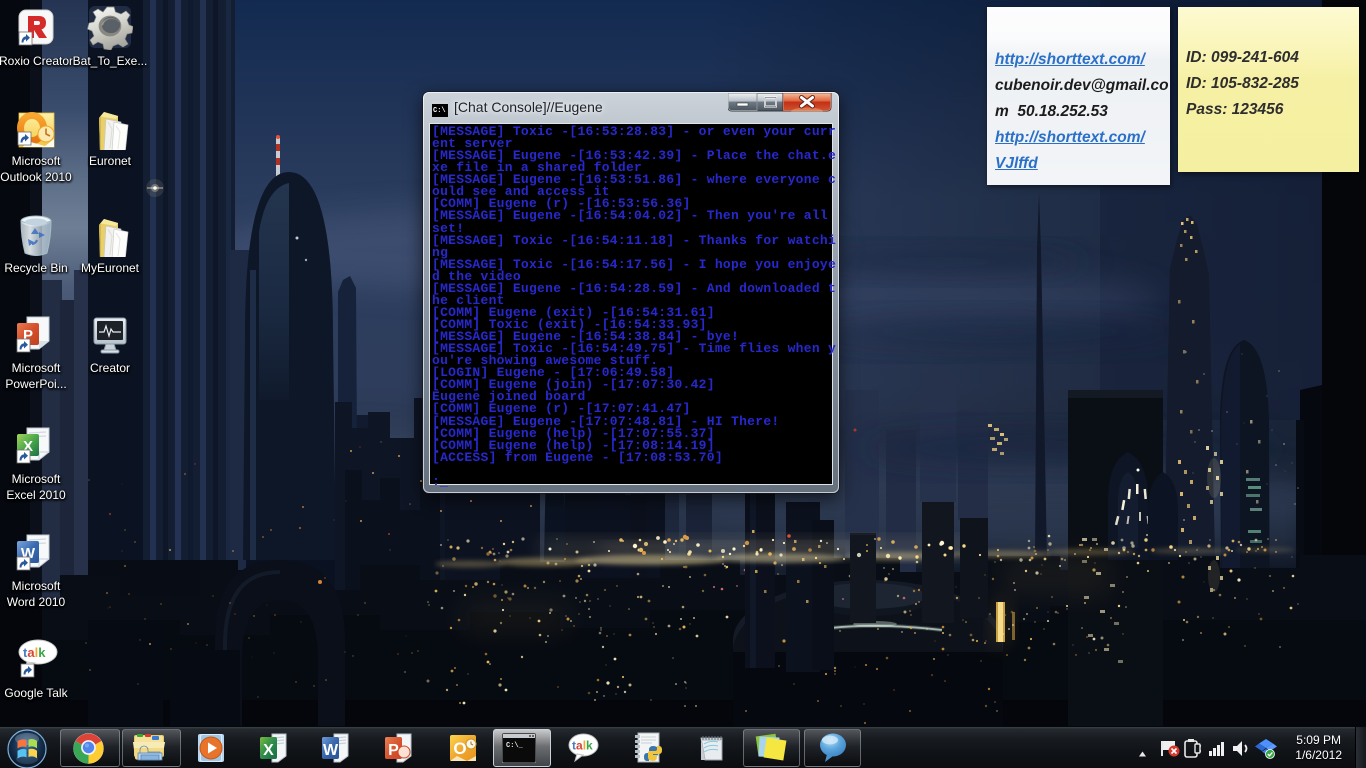 Image resolution: width=1366 pixels, height=768 pixels. Describe the element at coordinates (459, 748) in the screenshot. I see `svg-text: O` at that location.